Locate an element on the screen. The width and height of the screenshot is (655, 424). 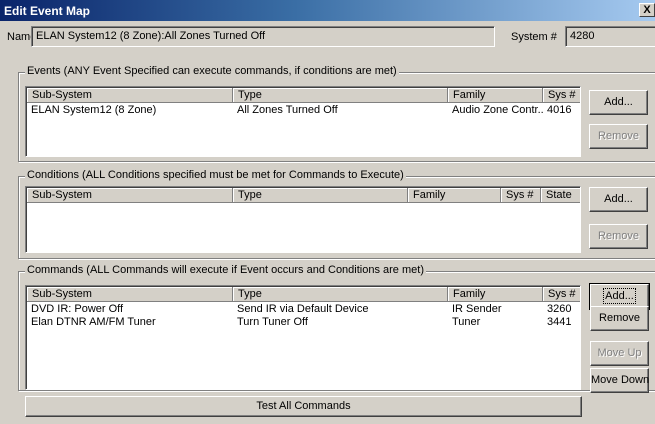
row-subsystem: DVD IR: Power Off is located at coordinates (77, 309).